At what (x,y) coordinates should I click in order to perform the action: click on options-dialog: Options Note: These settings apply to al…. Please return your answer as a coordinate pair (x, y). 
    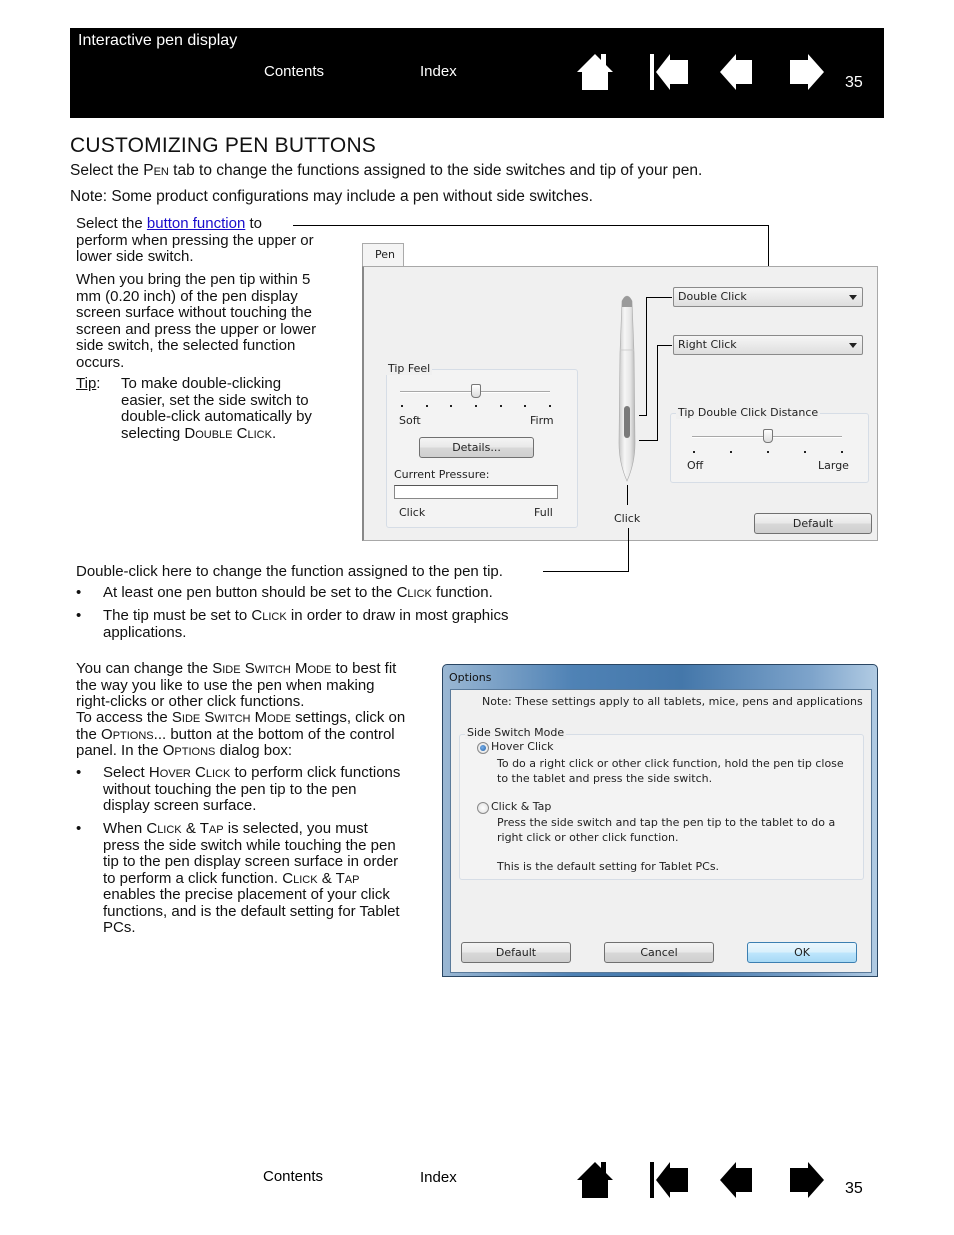
    Looking at the image, I should click on (660, 820).